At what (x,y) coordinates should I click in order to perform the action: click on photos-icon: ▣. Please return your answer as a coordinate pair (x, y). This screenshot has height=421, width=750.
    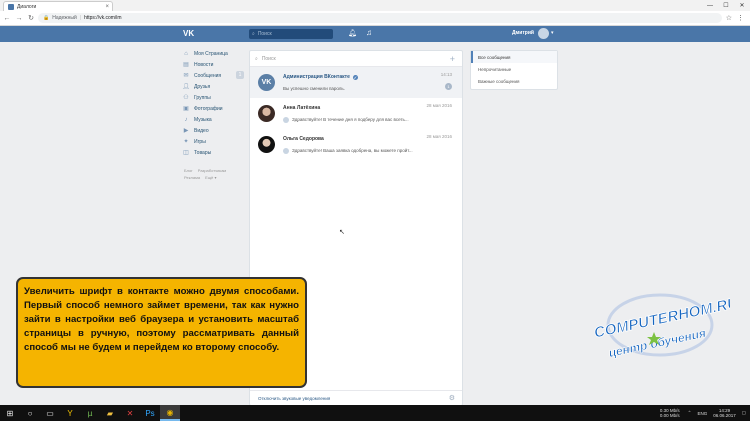
    Looking at the image, I should click on (186, 109).